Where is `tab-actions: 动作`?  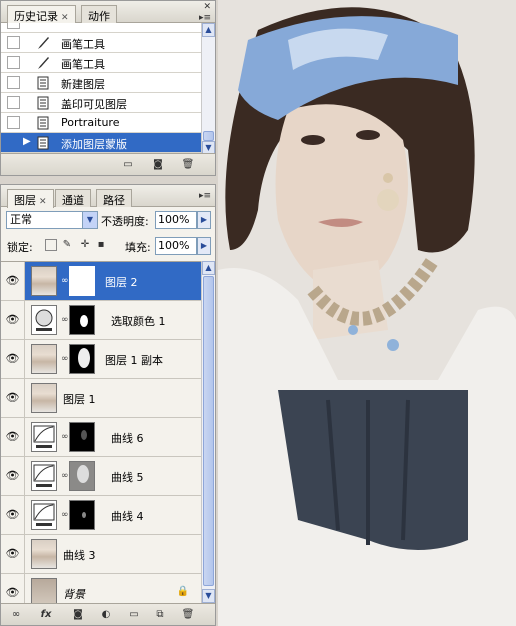 tab-actions: 动作 is located at coordinates (99, 14).